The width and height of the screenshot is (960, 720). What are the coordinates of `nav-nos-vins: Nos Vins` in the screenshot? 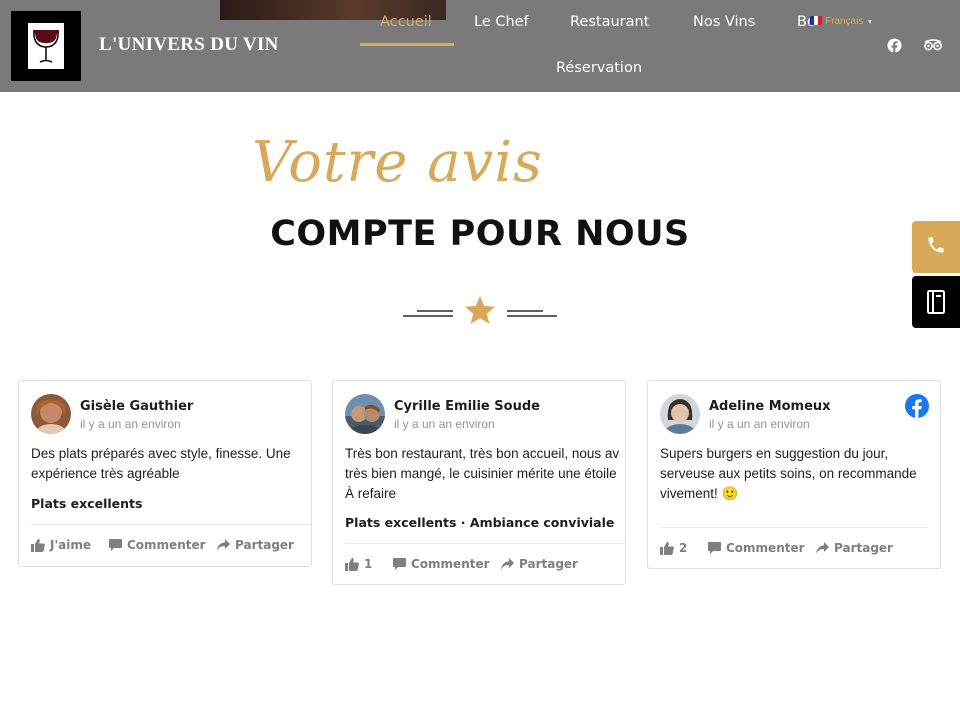 It's located at (724, 22).